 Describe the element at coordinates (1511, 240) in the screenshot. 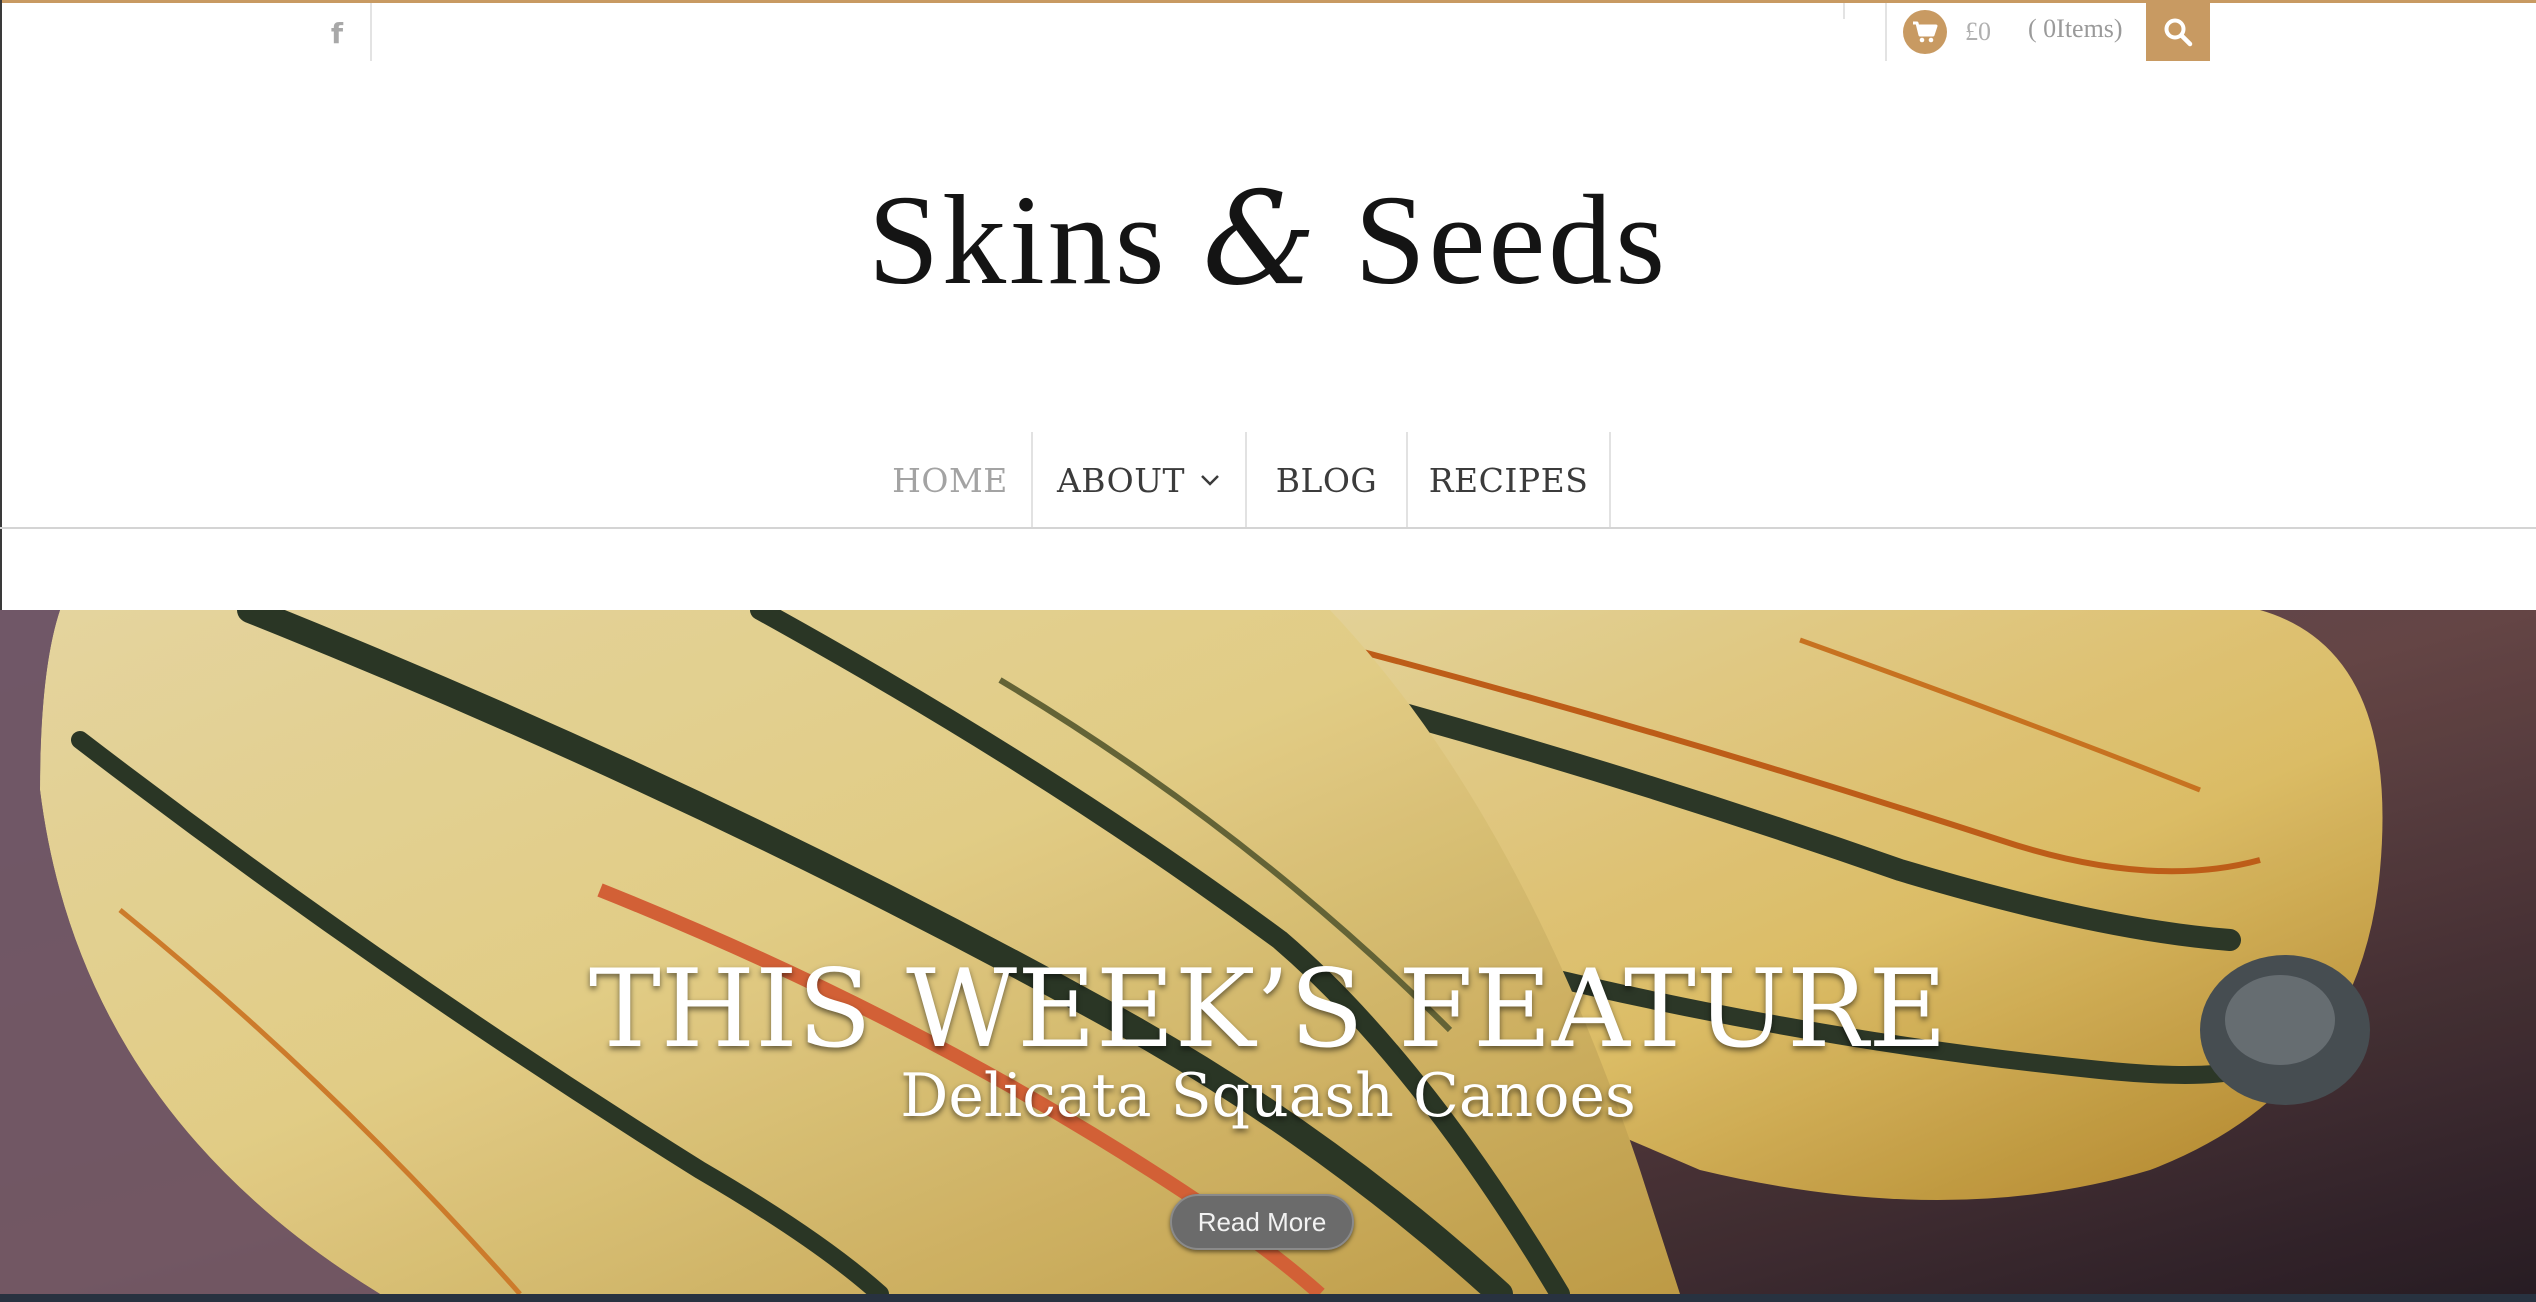

I see `logo-text-seeds: Seeds` at that location.